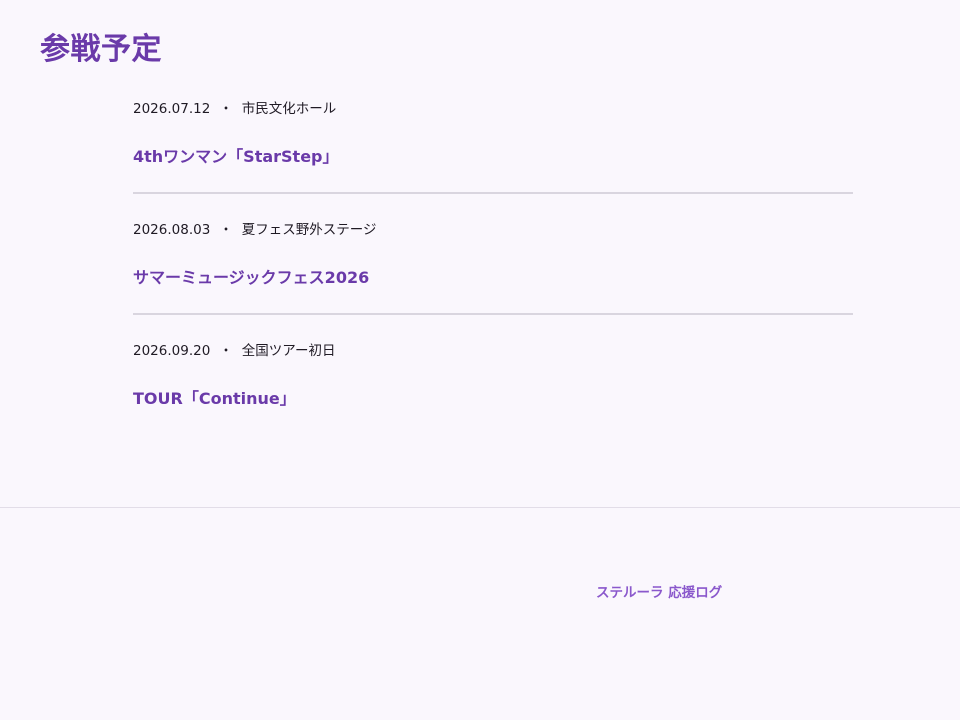 The height and width of the screenshot is (720, 960). I want to click on event-item: 2026.08.03 ・夏フェス野外ステージ サマーミュージックフェス2026, so click(493, 273).